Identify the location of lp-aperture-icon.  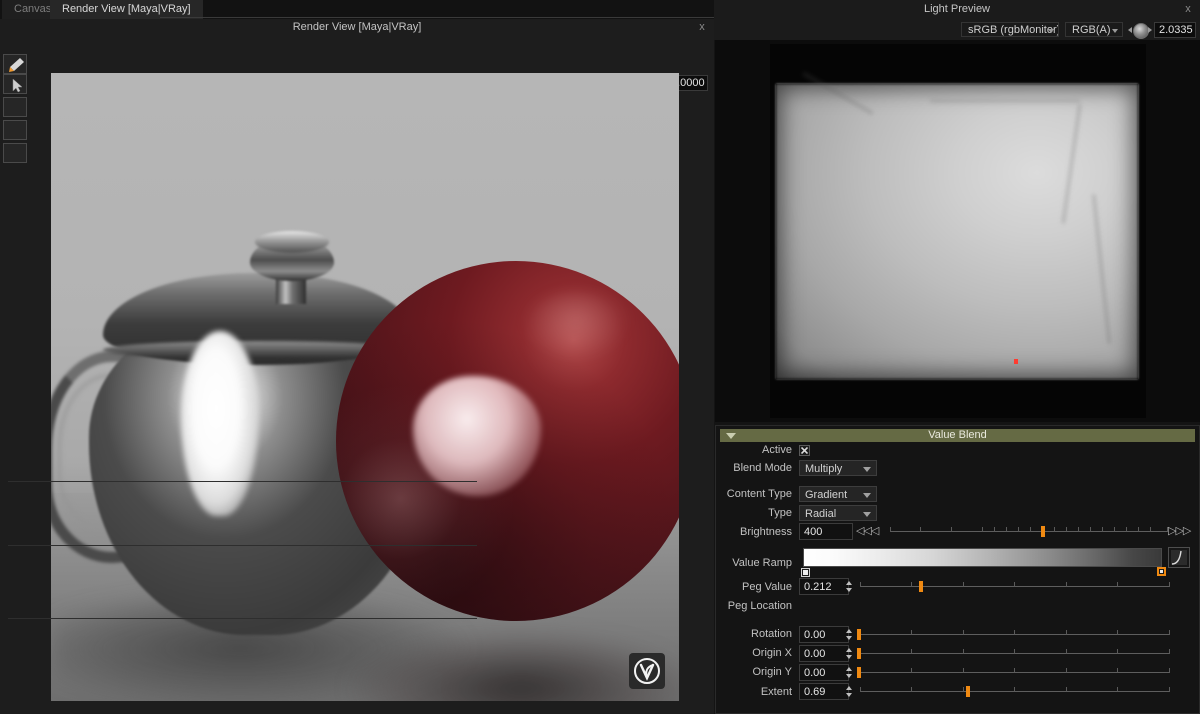
(1140, 29).